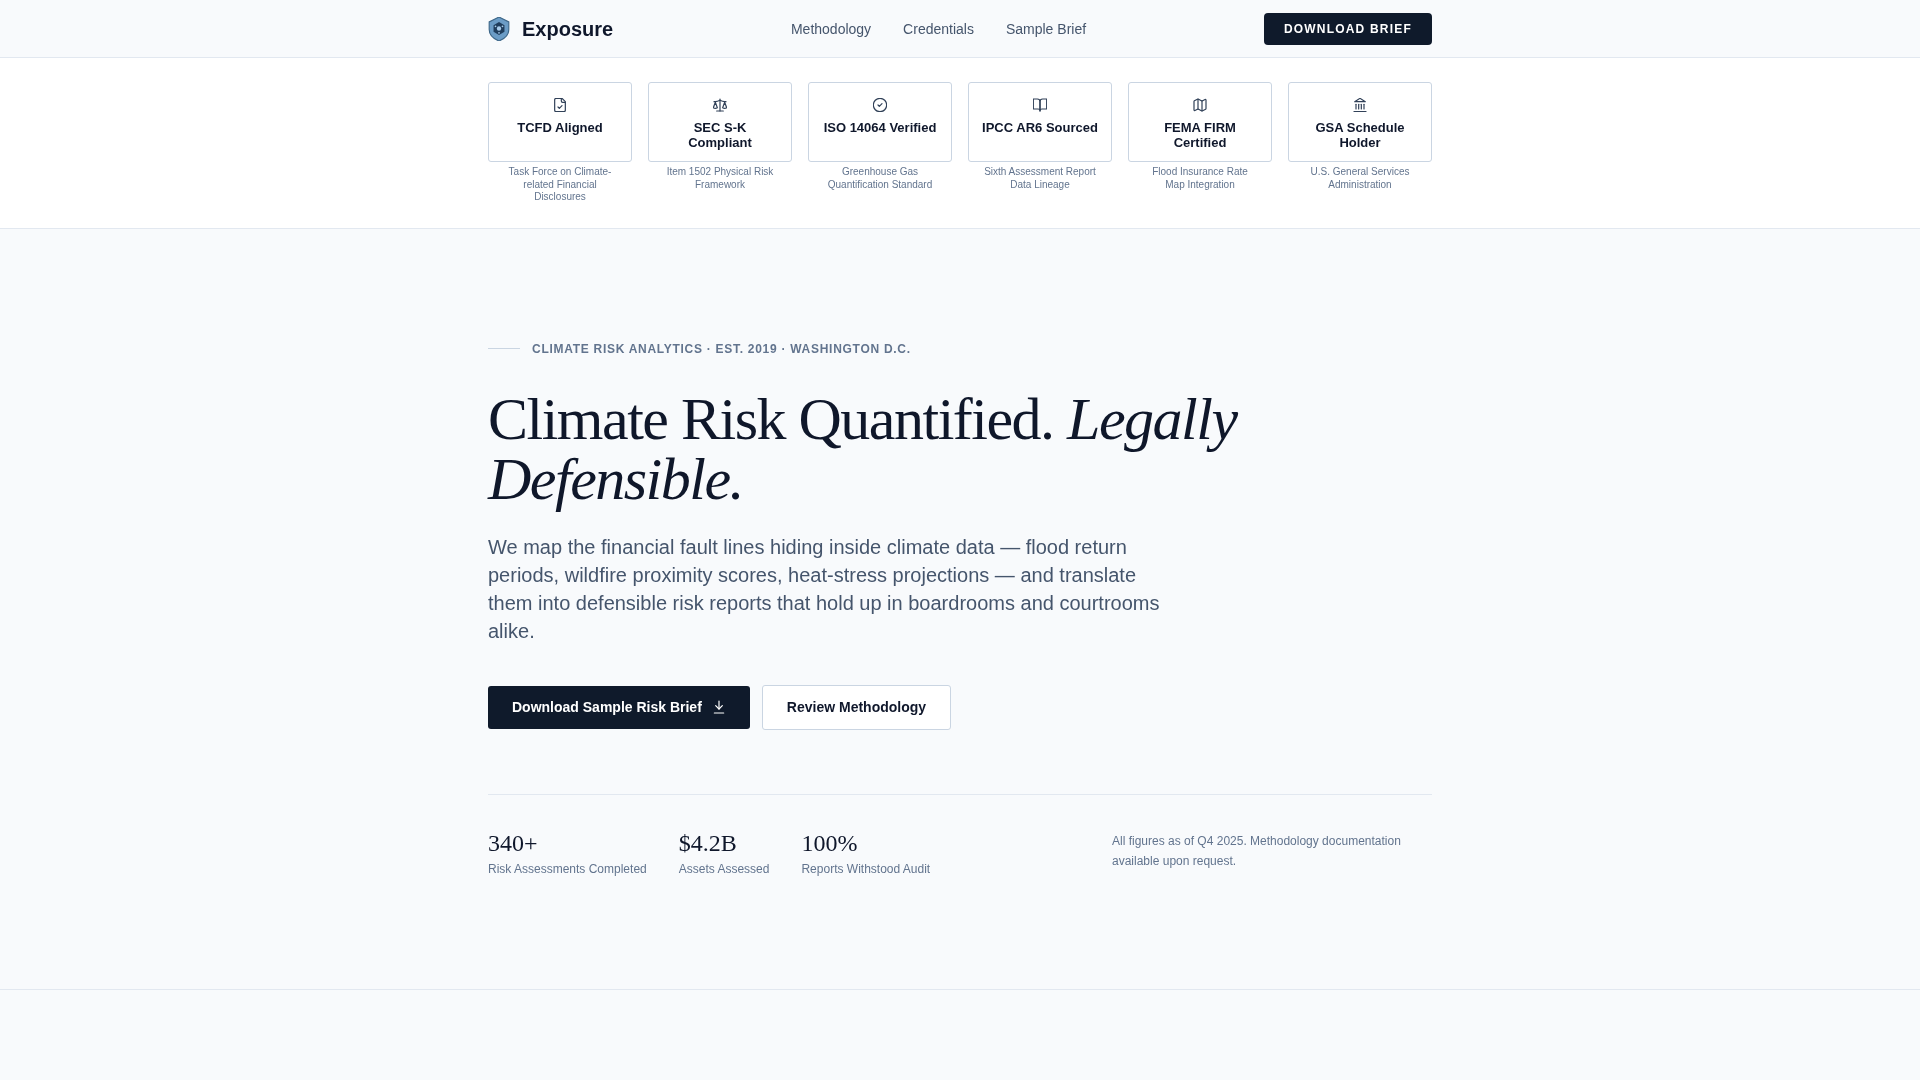  Describe the element at coordinates (499, 28) in the screenshot. I see `shield-logo-icon` at that location.